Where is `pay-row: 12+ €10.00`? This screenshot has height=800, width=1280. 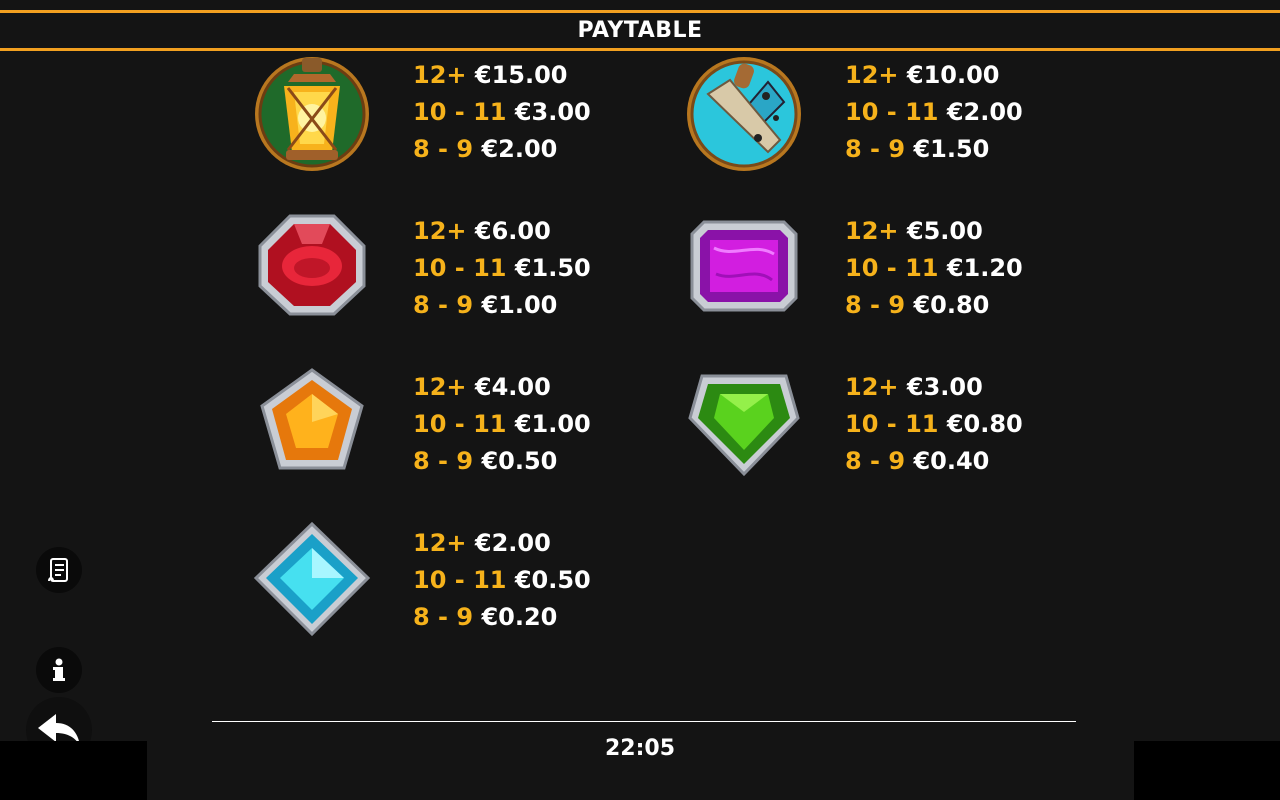
pay-row: 12+ €10.00 is located at coordinates (922, 75).